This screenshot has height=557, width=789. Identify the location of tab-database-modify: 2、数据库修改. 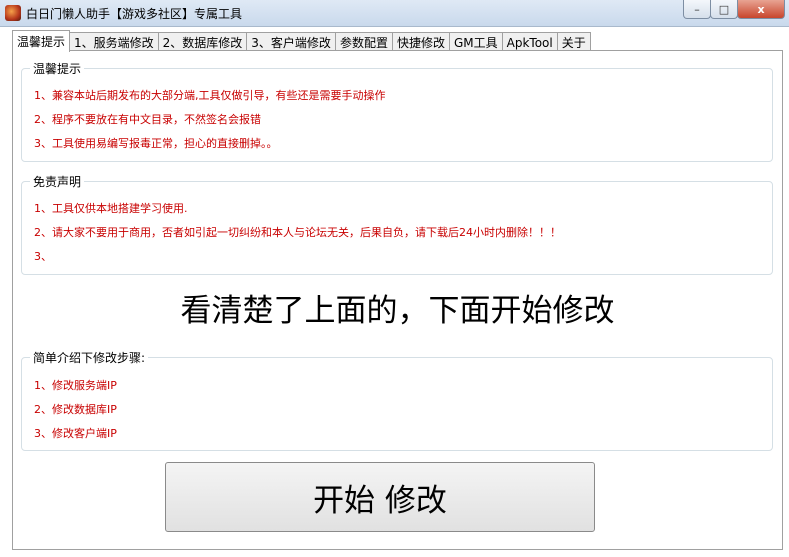
(202, 42).